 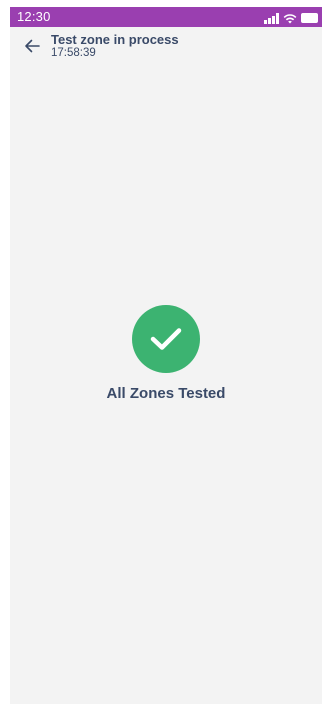 I want to click on battery-icon, so click(x=309, y=18).